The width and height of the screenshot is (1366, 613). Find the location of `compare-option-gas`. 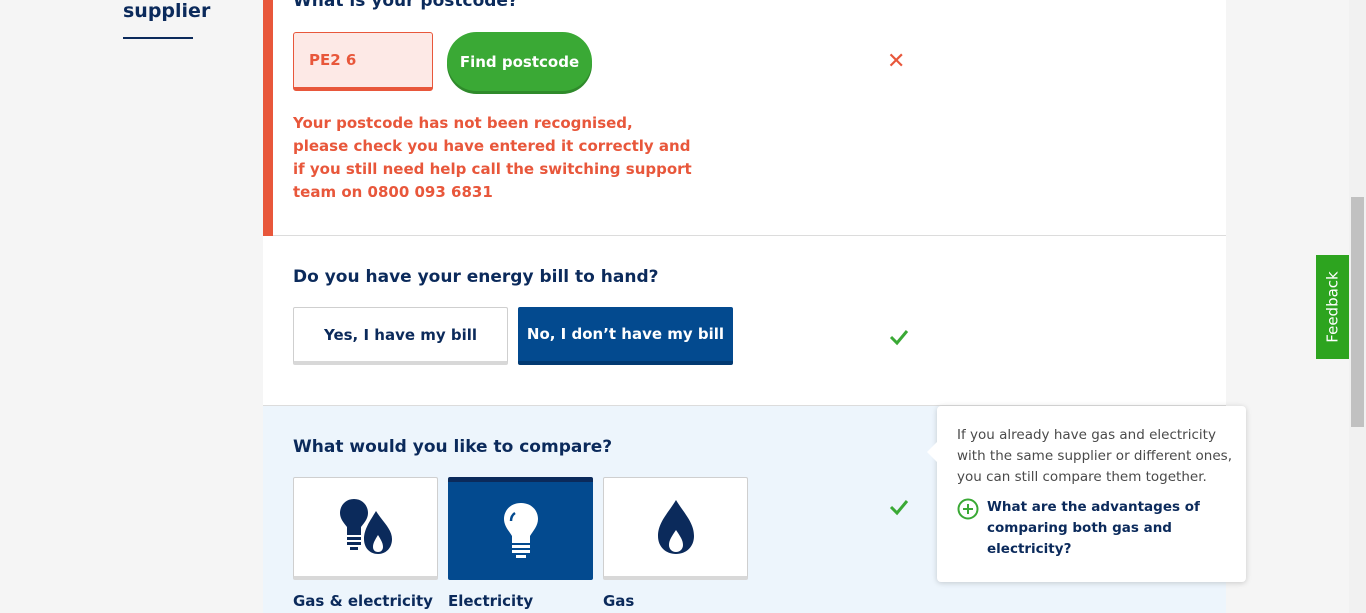

compare-option-gas is located at coordinates (675, 528).